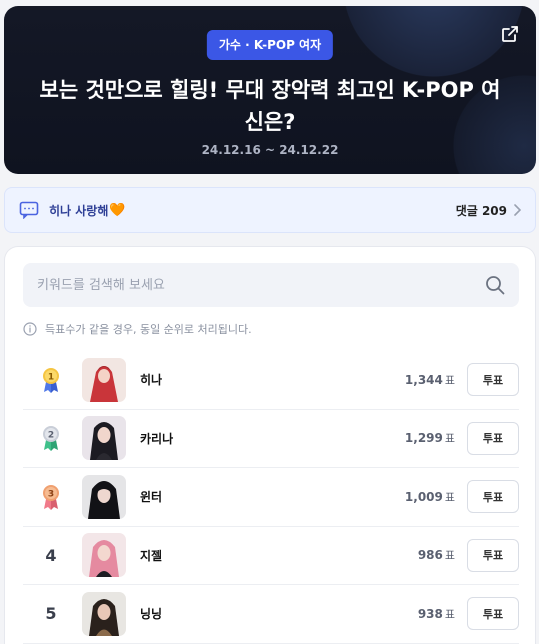  Describe the element at coordinates (51, 377) in the screenshot. I see `medal-rank-text: 1` at that location.